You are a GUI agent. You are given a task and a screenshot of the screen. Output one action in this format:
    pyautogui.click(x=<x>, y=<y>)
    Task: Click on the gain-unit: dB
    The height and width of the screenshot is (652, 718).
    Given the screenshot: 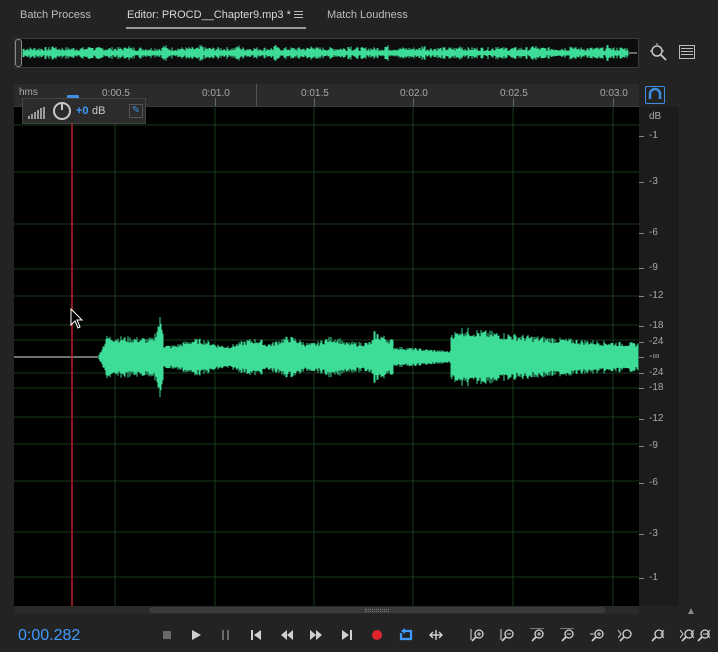 What is the action you would take?
    pyautogui.click(x=99, y=111)
    